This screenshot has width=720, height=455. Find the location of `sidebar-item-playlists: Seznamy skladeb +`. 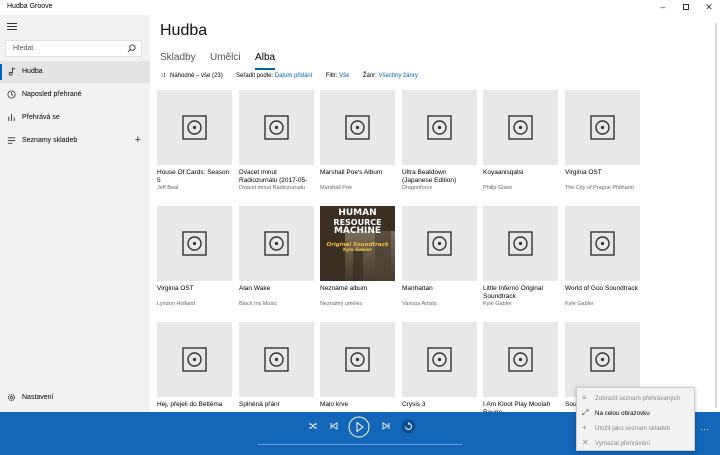

sidebar-item-playlists: Seznamy skladeb + is located at coordinates (75, 141).